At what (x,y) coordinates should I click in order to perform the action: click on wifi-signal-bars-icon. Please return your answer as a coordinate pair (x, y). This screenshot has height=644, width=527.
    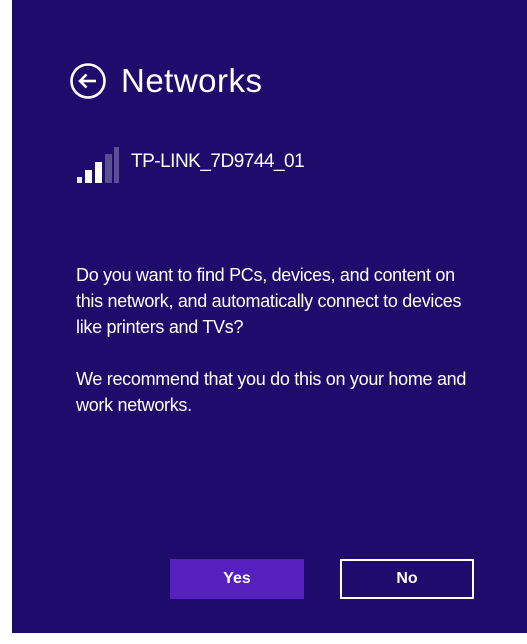
    Looking at the image, I should click on (98, 165).